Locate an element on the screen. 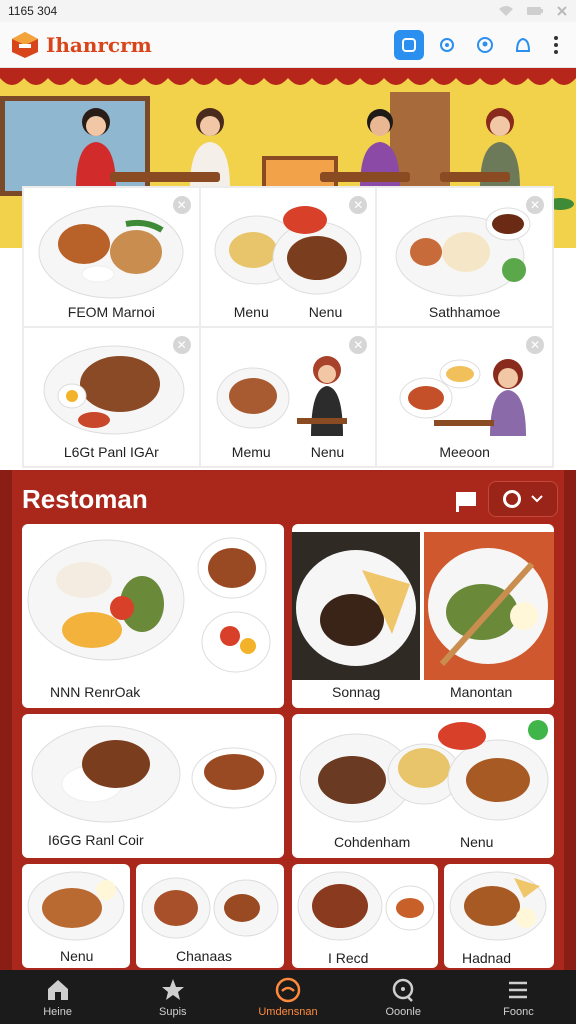 This screenshot has width=576, height=1024. tab-restaurant: Umdensnan is located at coordinates (287, 997).